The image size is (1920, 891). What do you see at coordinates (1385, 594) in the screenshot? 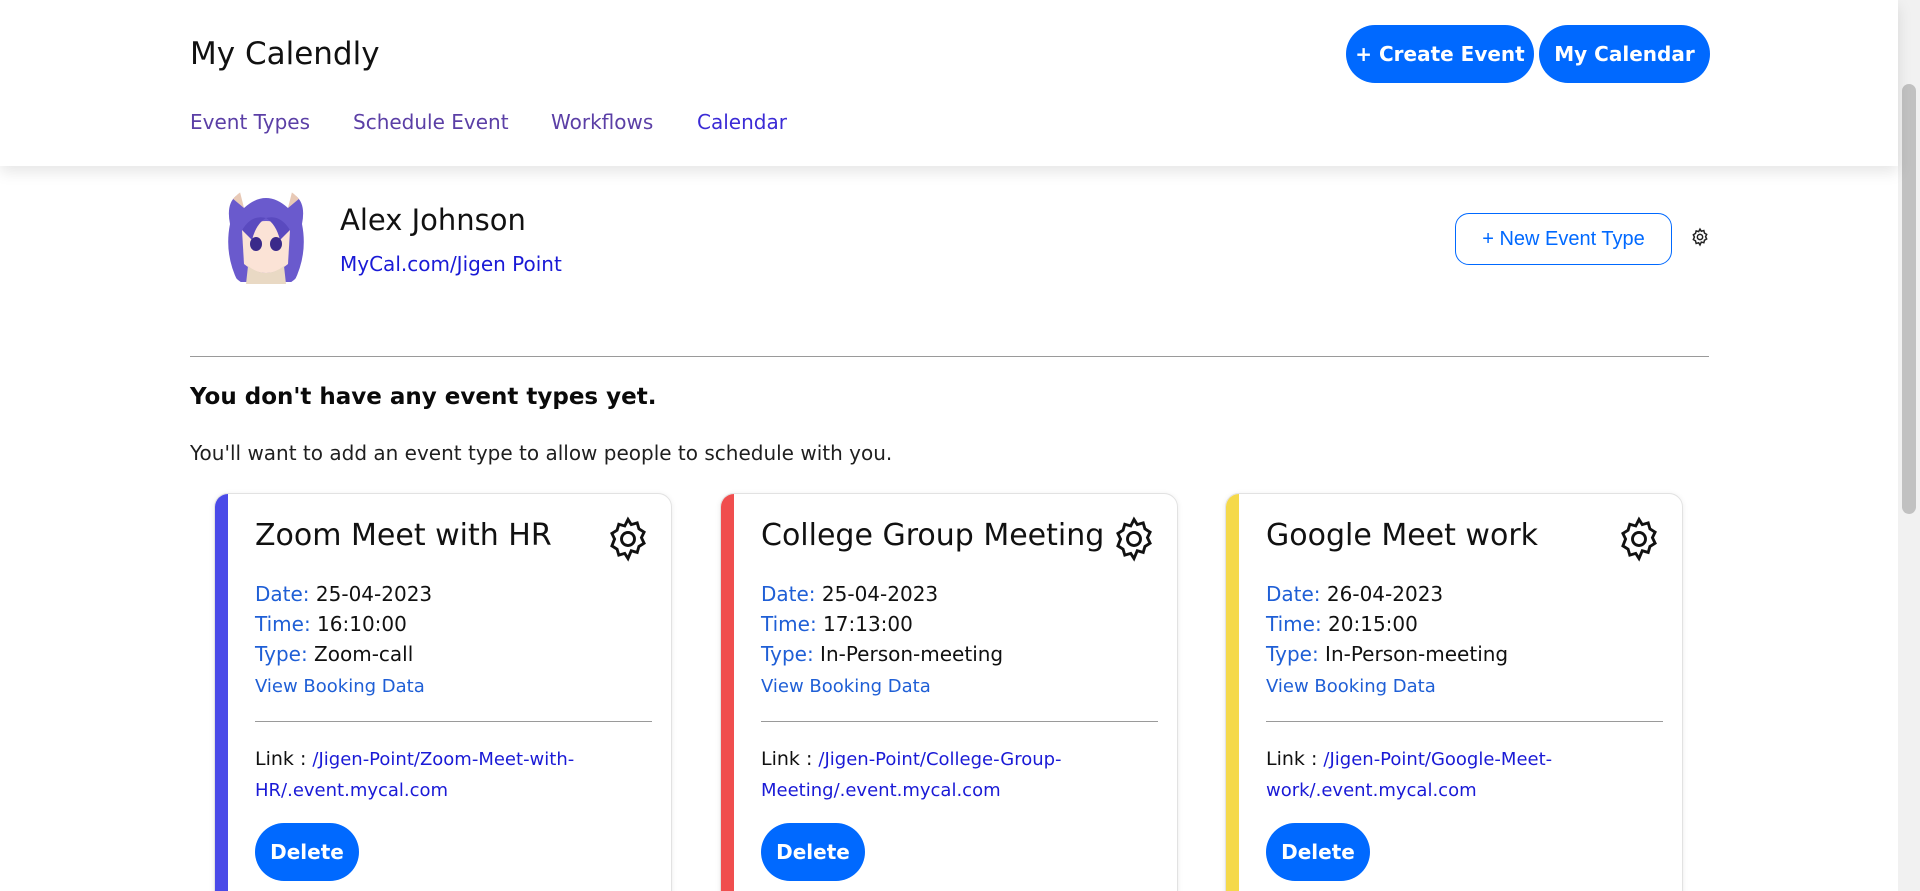
I see `date-value: 26-04-2023` at bounding box center [1385, 594].